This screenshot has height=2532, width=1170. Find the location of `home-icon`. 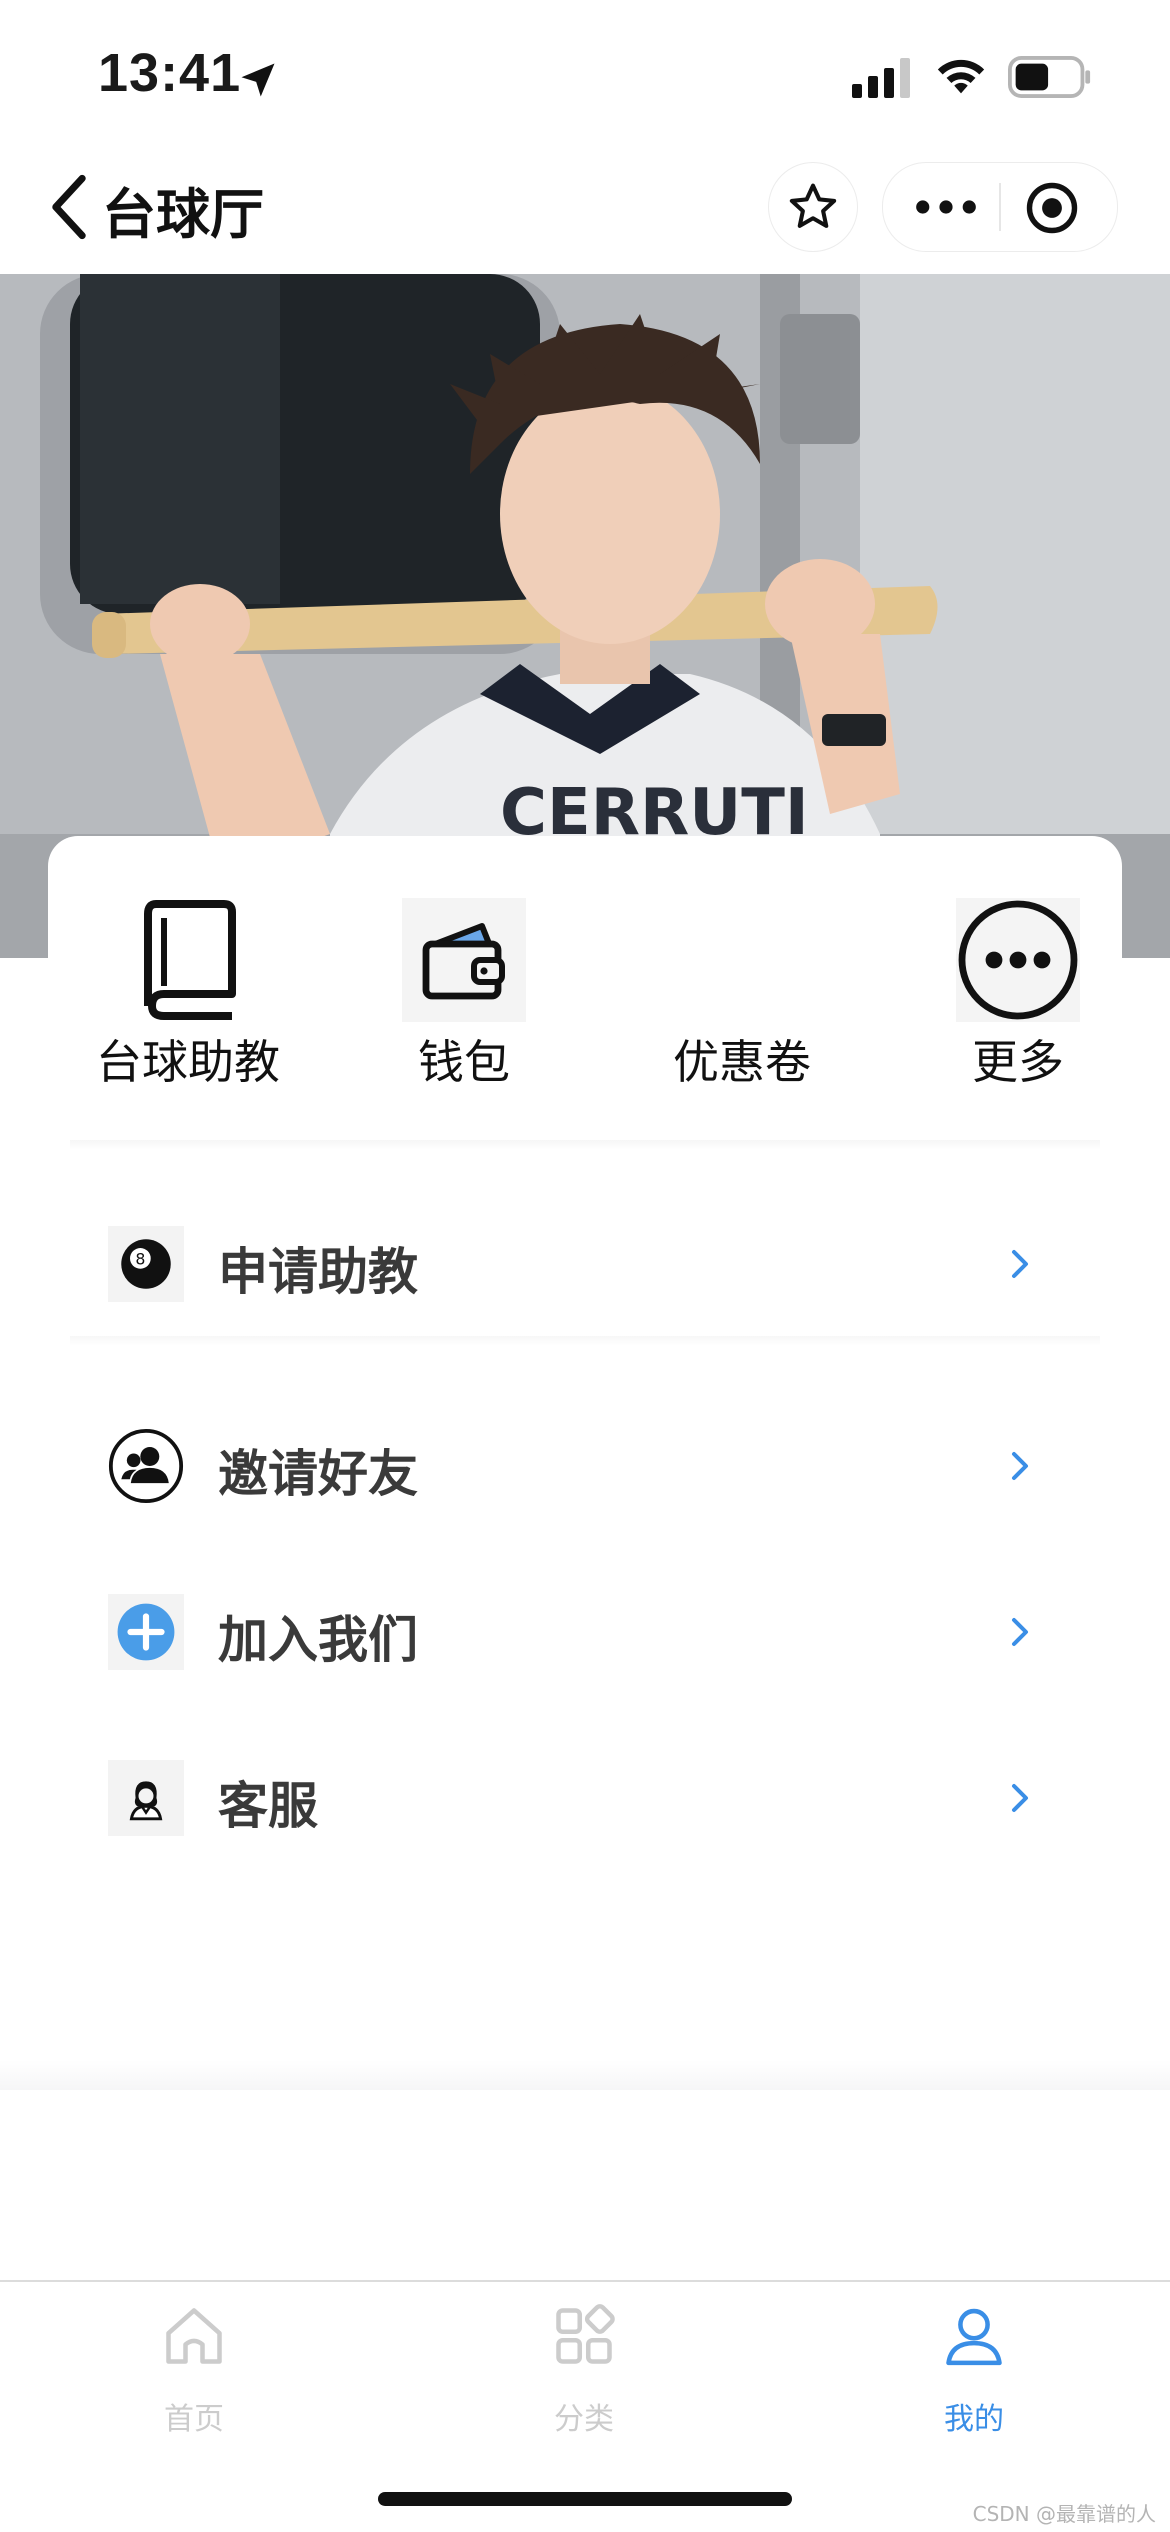

home-icon is located at coordinates (194, 2336).